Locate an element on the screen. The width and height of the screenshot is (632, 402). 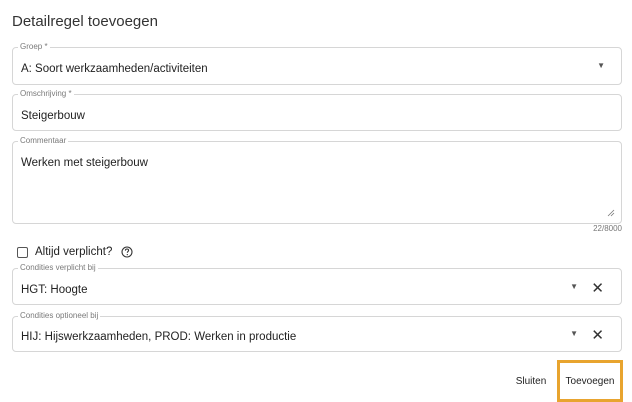
toevoegen-highlight: Toevoegen is located at coordinates (590, 381).